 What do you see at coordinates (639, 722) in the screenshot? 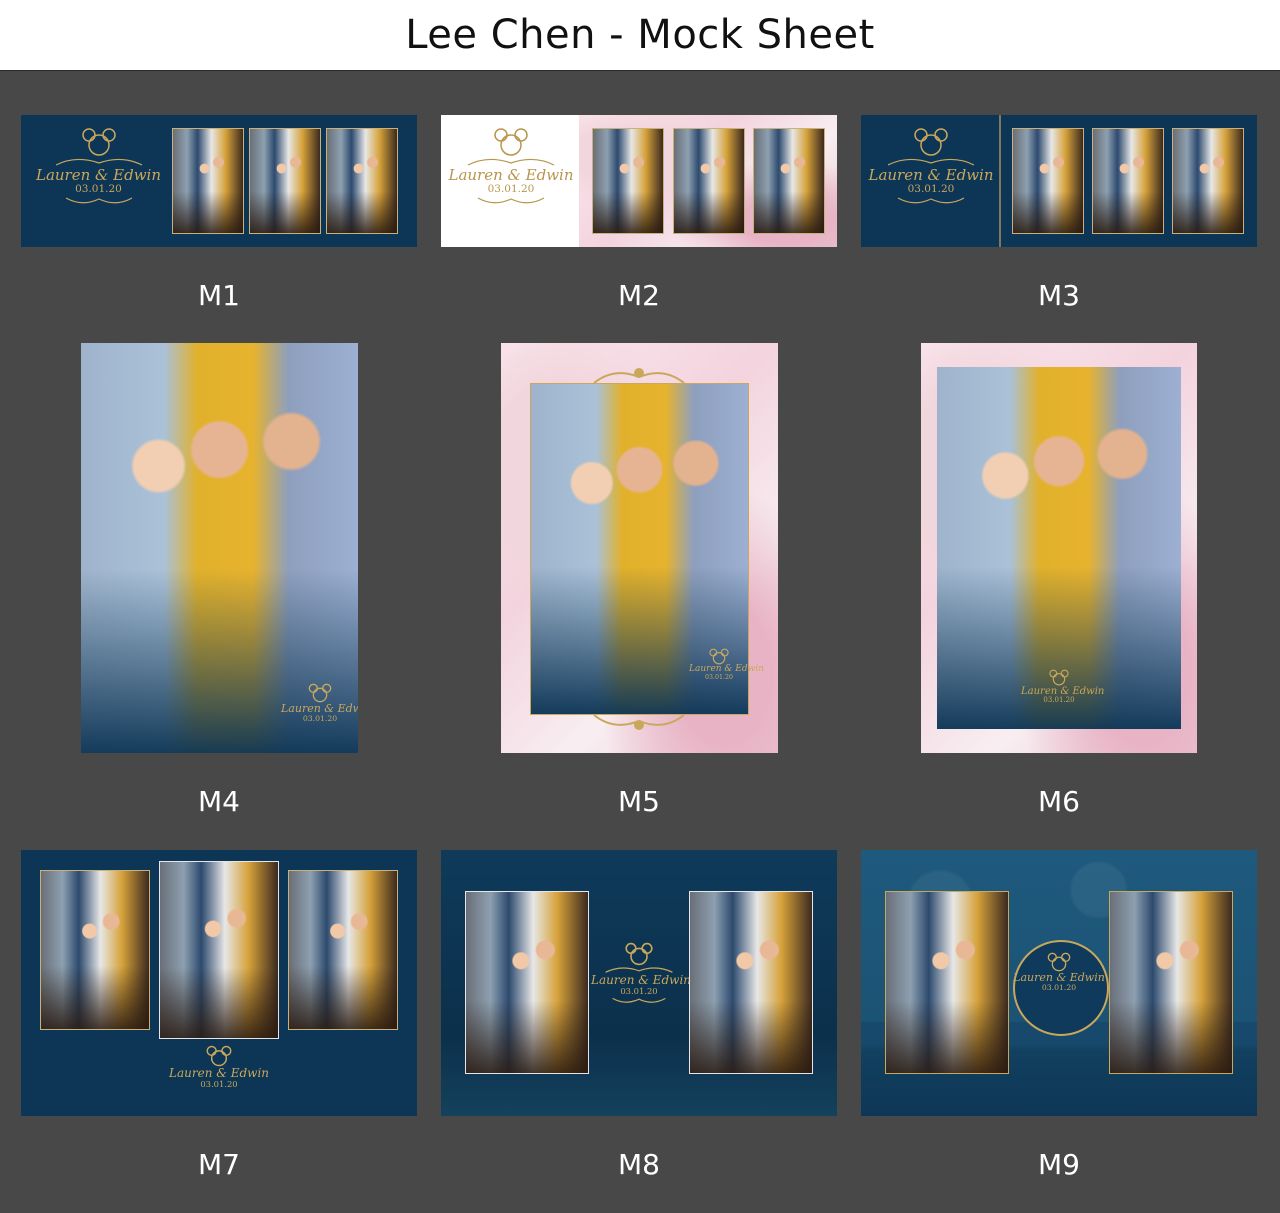
I see `ornament-crest-bottom-icon` at bounding box center [639, 722].